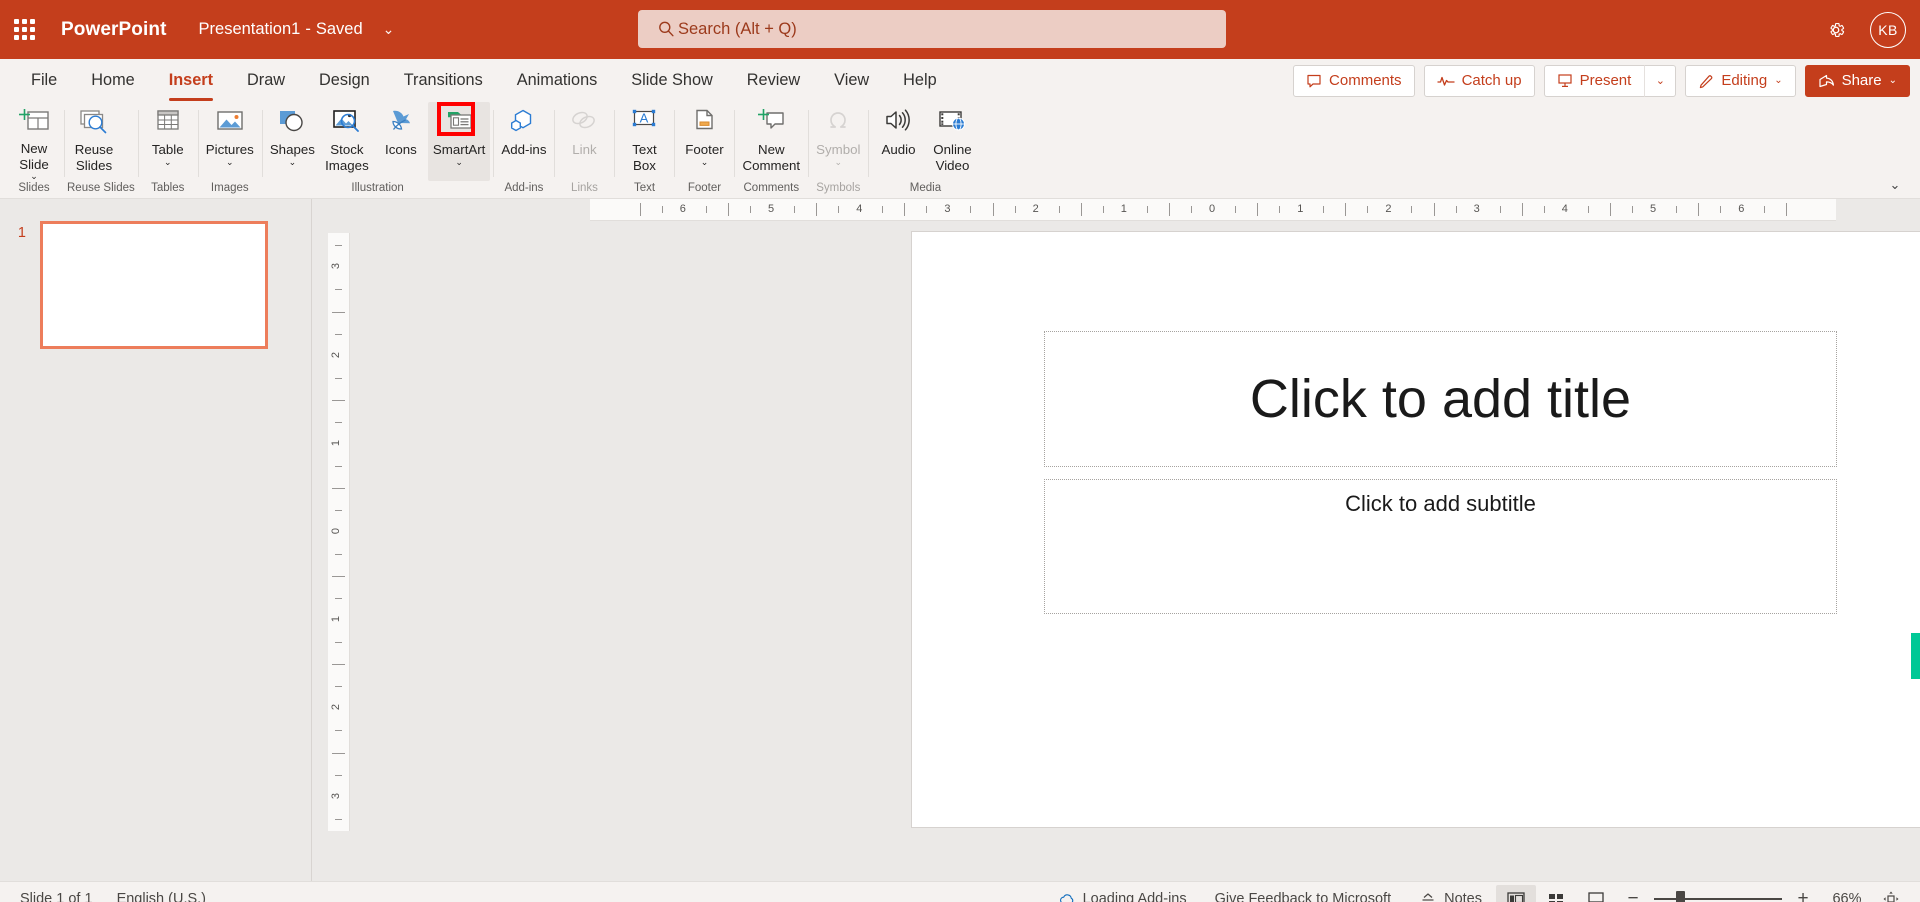 Image resolution: width=1920 pixels, height=902 pixels. Describe the element at coordinates (191, 80) in the screenshot. I see `tab-insert: Insert` at that location.